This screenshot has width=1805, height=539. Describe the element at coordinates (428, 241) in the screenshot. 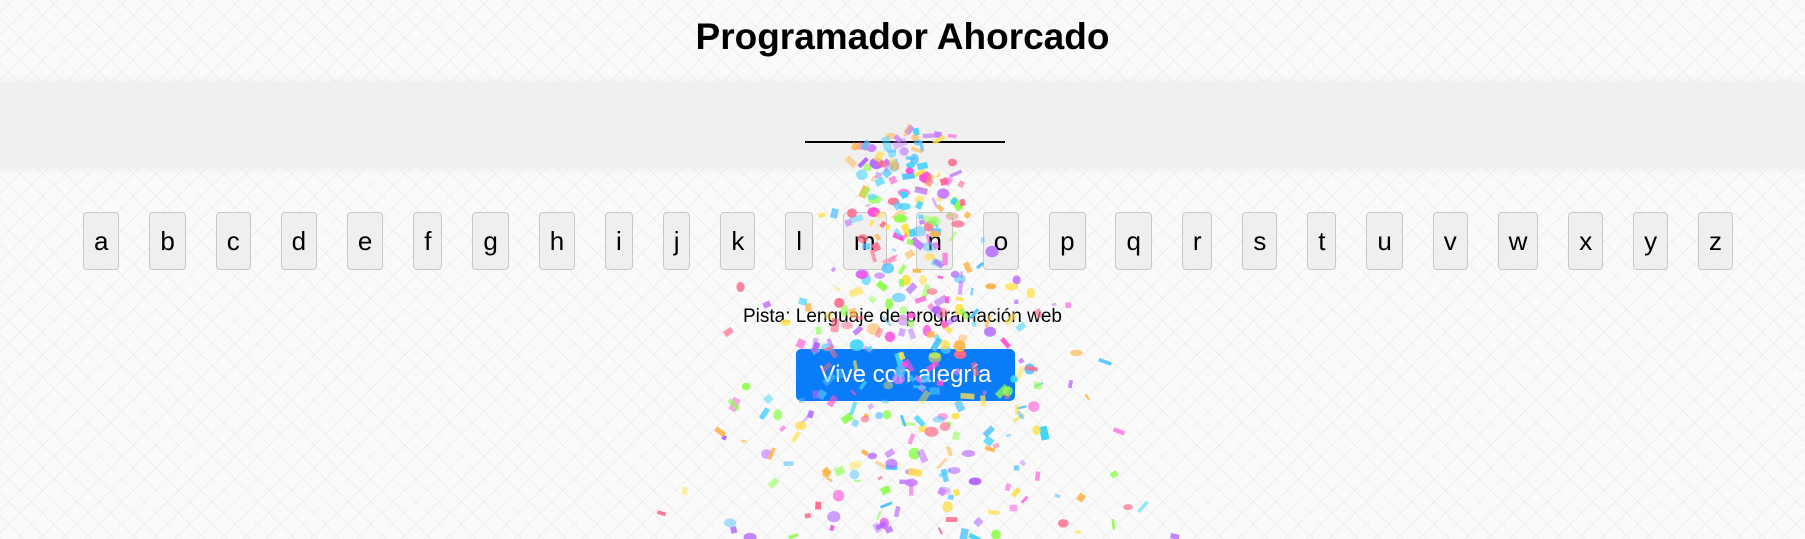

I see `letter-key-f: f` at that location.